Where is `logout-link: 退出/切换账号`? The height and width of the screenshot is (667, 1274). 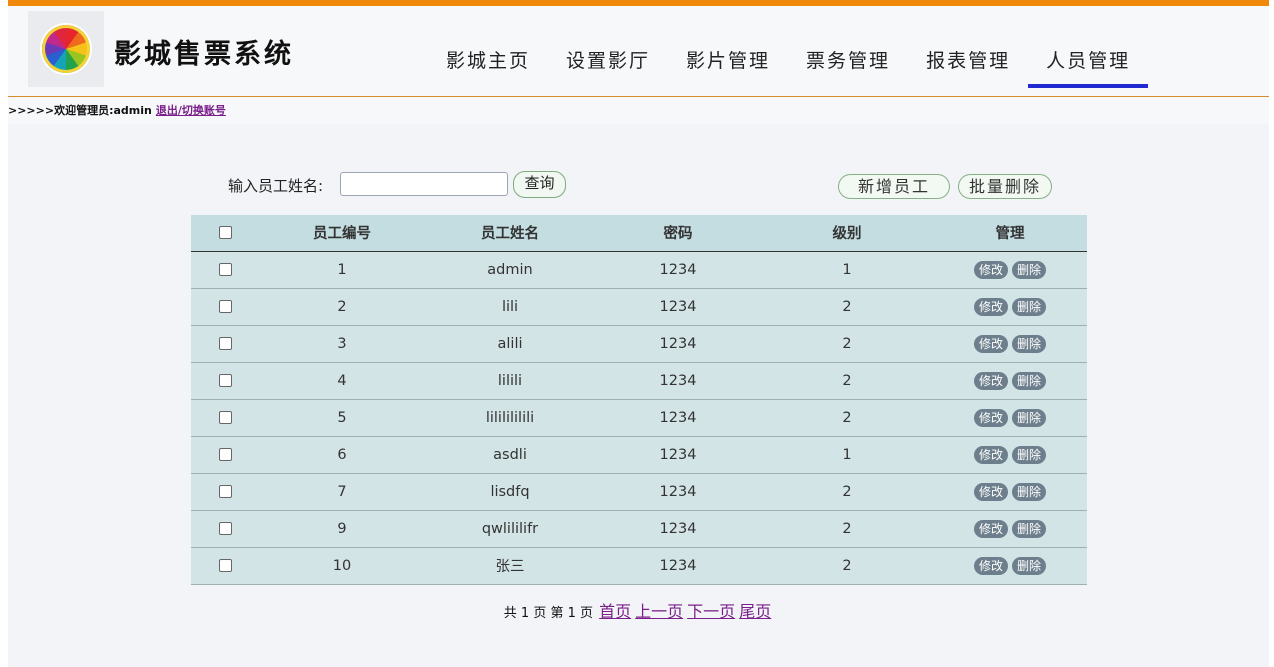 logout-link: 退出/切换账号 is located at coordinates (191, 110).